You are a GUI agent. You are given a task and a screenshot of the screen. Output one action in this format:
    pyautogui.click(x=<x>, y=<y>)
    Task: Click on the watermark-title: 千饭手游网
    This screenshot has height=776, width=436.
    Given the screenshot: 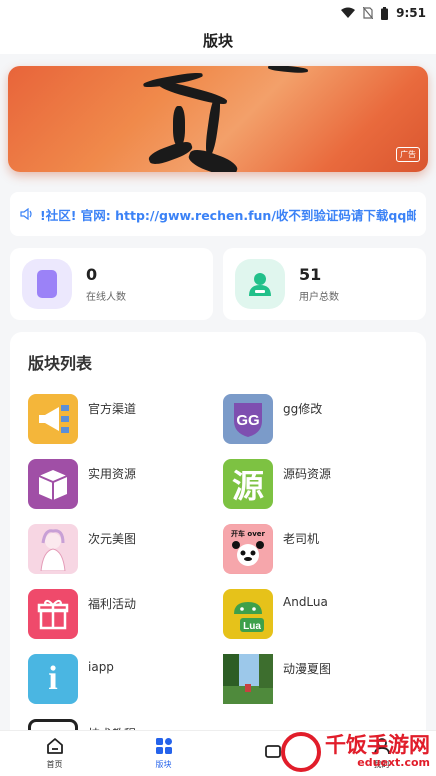 What is the action you would take?
    pyautogui.click(x=377, y=745)
    